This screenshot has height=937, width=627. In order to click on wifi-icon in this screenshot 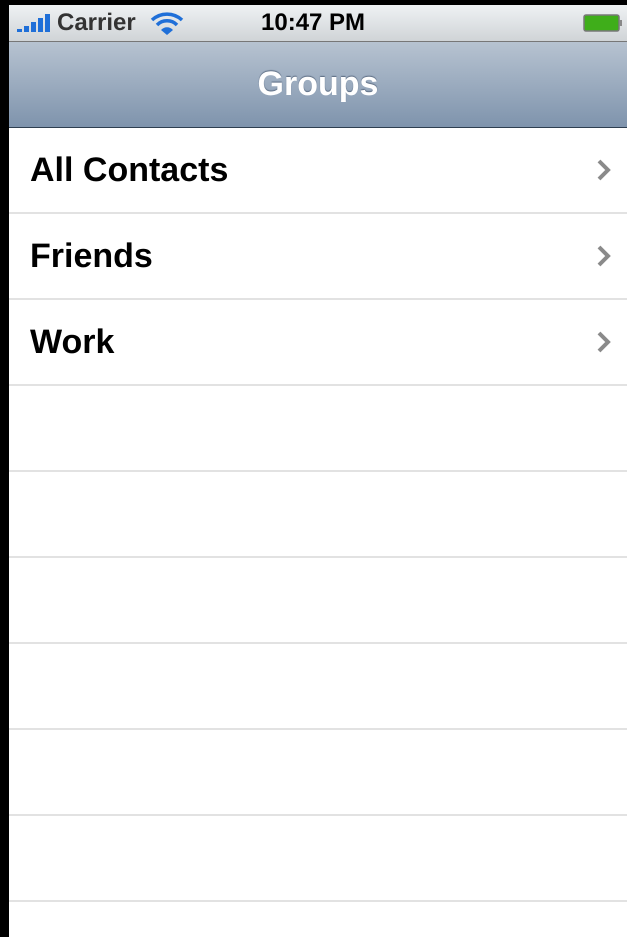, I will do `click(167, 23)`.